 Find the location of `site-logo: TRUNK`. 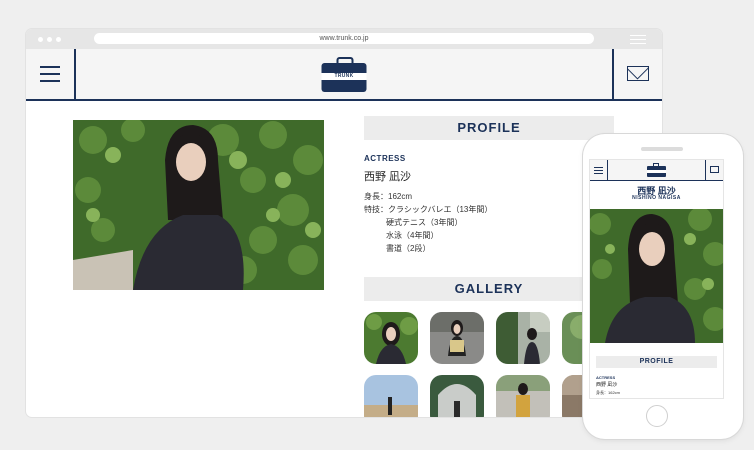

site-logo: TRUNK is located at coordinates (344, 74).